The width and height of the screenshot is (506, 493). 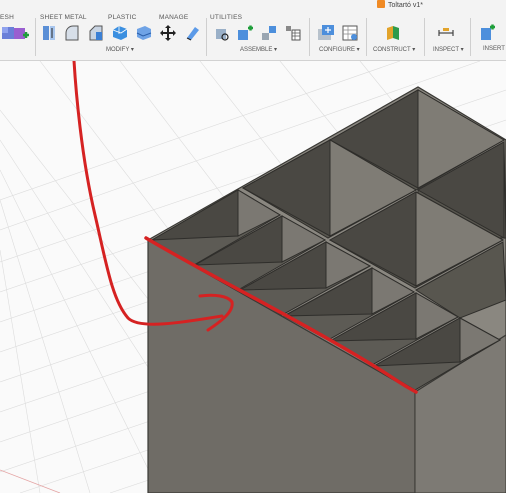 What do you see at coordinates (122, 17) in the screenshot?
I see `tab-plastic: PLASTIC` at bounding box center [122, 17].